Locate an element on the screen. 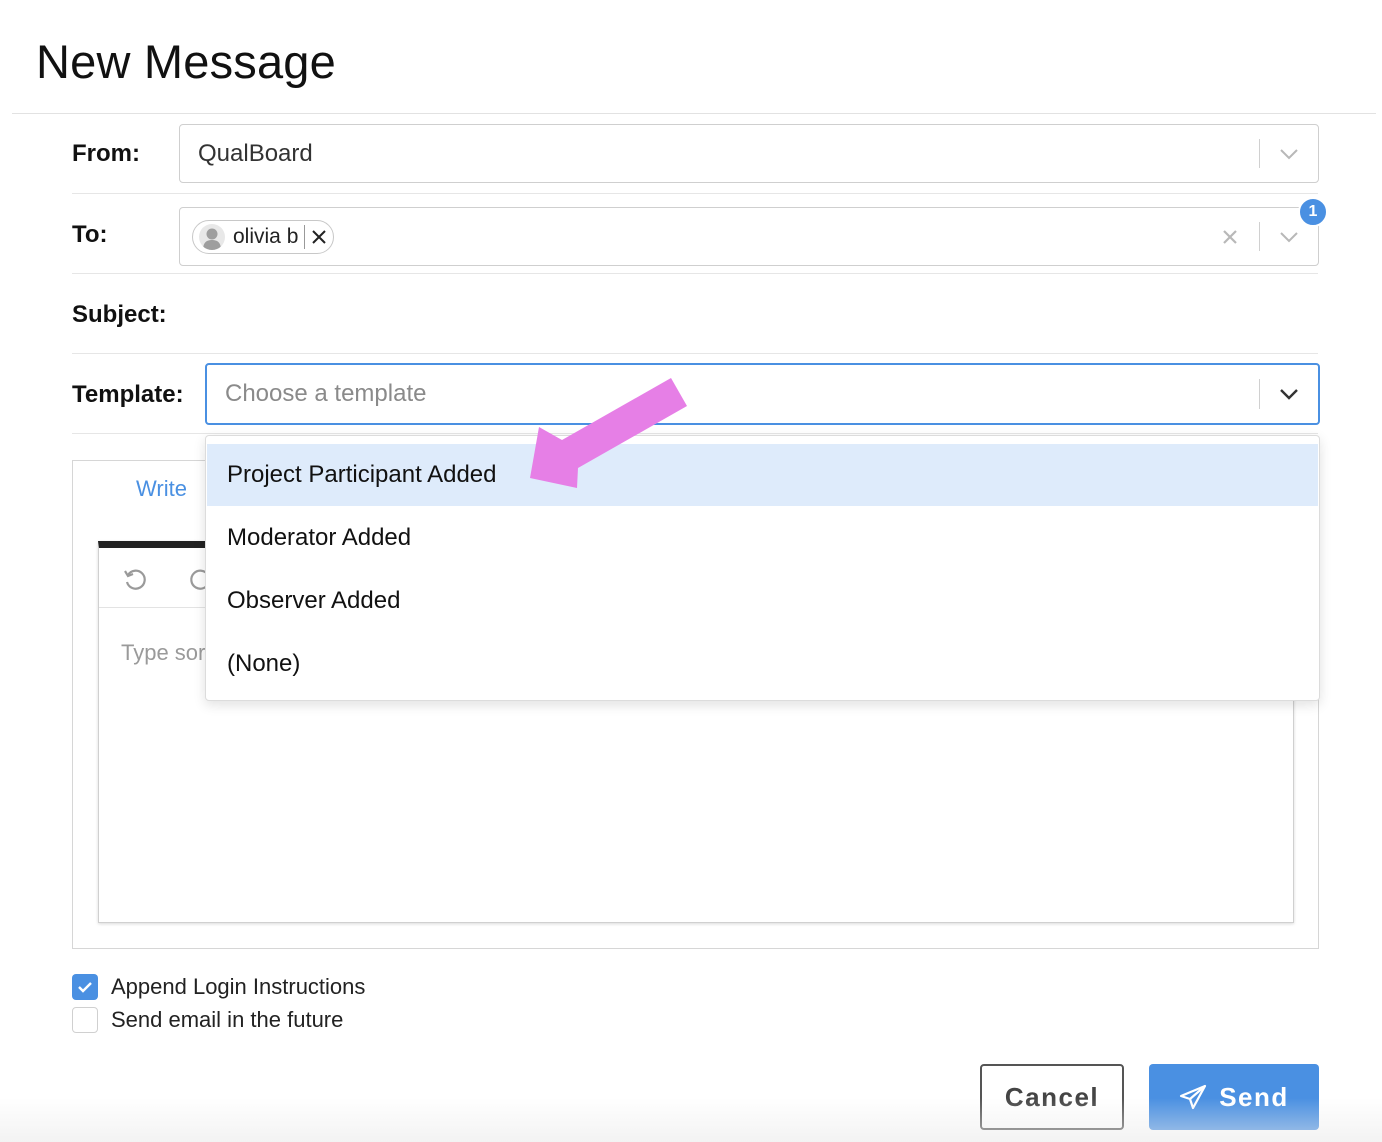 This screenshot has width=1382, height=1142. title-divider is located at coordinates (694, 113).